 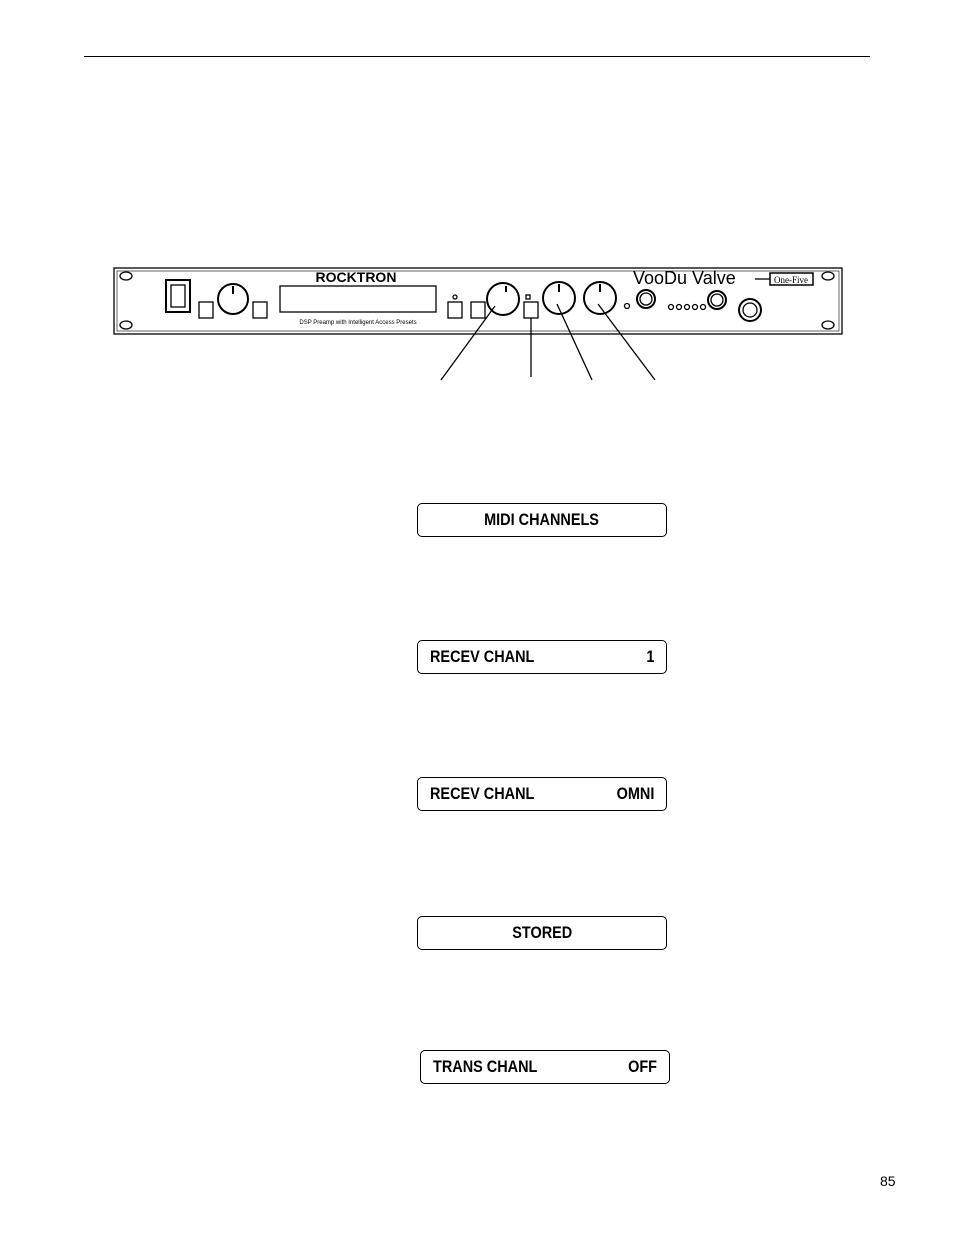 I want to click on lcd-text: MIDI CHANNELS, so click(x=542, y=519).